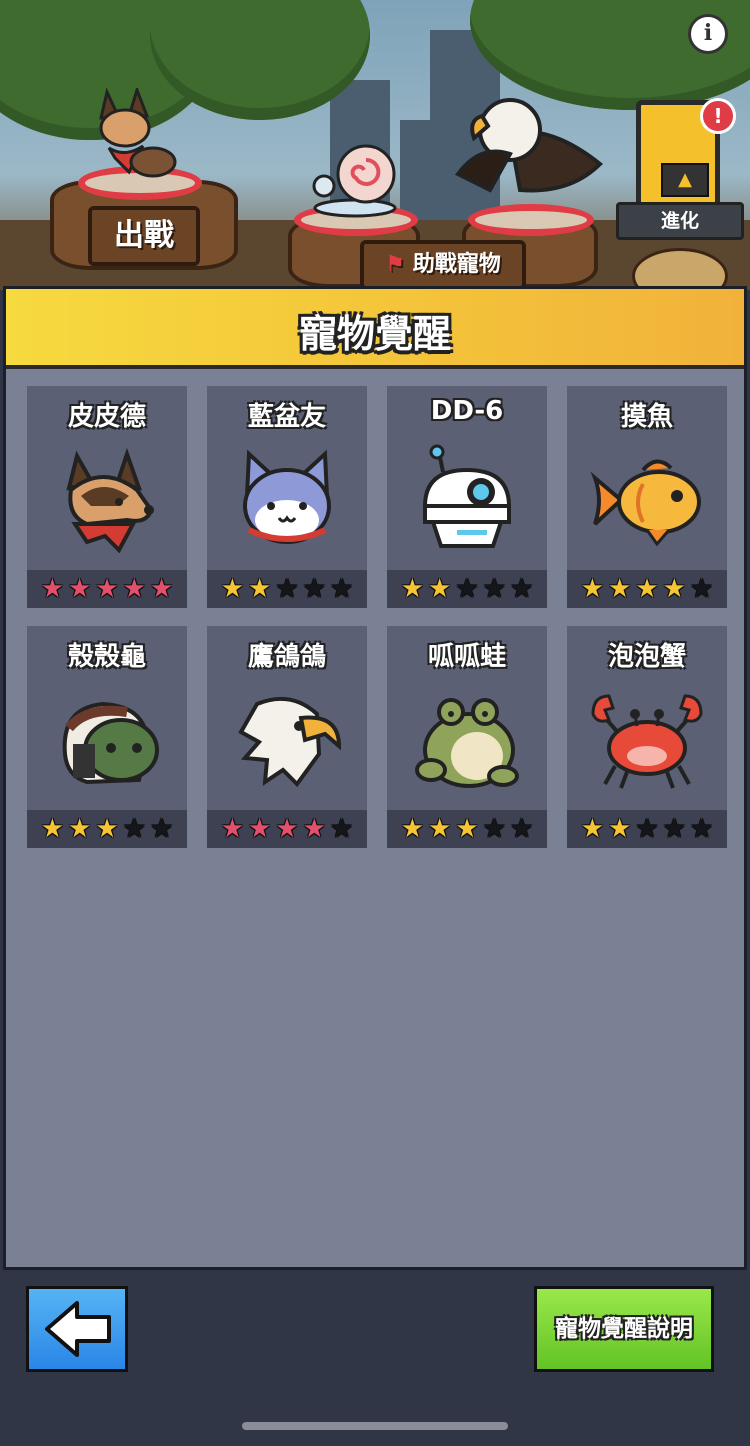  Describe the element at coordinates (395, 264) in the screenshot. I see `flag-icon: ⚑` at that location.